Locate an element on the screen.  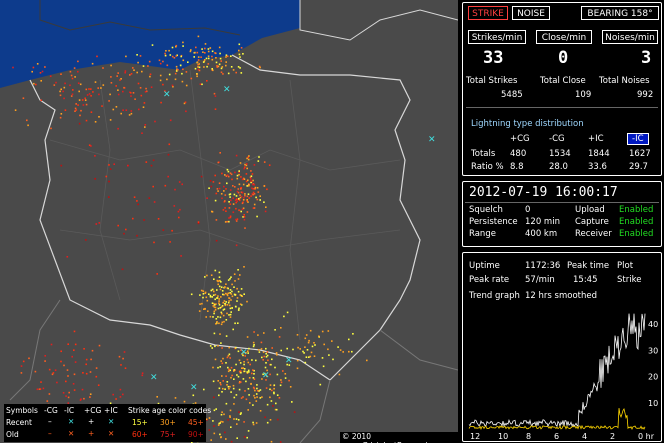
dist-cell: 28.0 is located at coordinates (558, 167).